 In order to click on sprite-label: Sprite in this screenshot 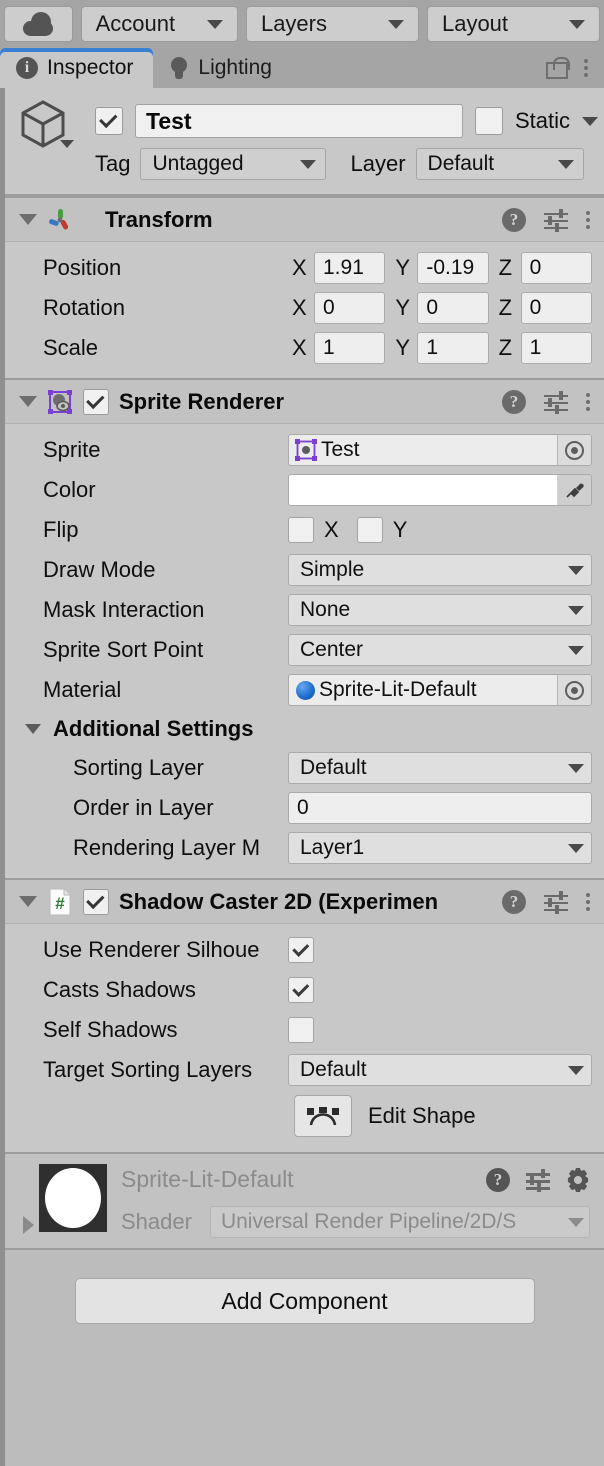, I will do `click(72, 449)`.